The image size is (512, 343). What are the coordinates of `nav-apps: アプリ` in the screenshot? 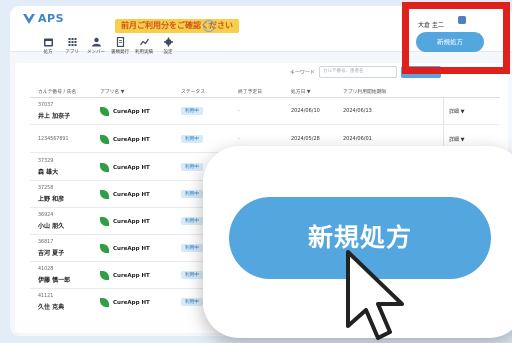 It's located at (72, 46).